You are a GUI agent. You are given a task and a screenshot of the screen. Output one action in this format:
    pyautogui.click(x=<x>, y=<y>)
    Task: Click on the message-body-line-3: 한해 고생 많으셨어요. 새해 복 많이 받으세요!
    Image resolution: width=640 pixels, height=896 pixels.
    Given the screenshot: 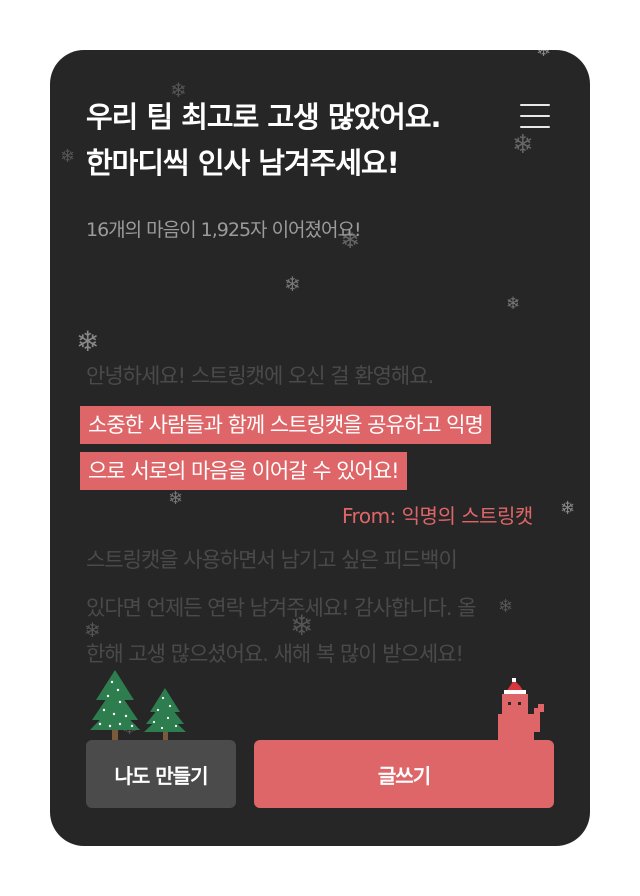 What is the action you would take?
    pyautogui.click(x=275, y=654)
    